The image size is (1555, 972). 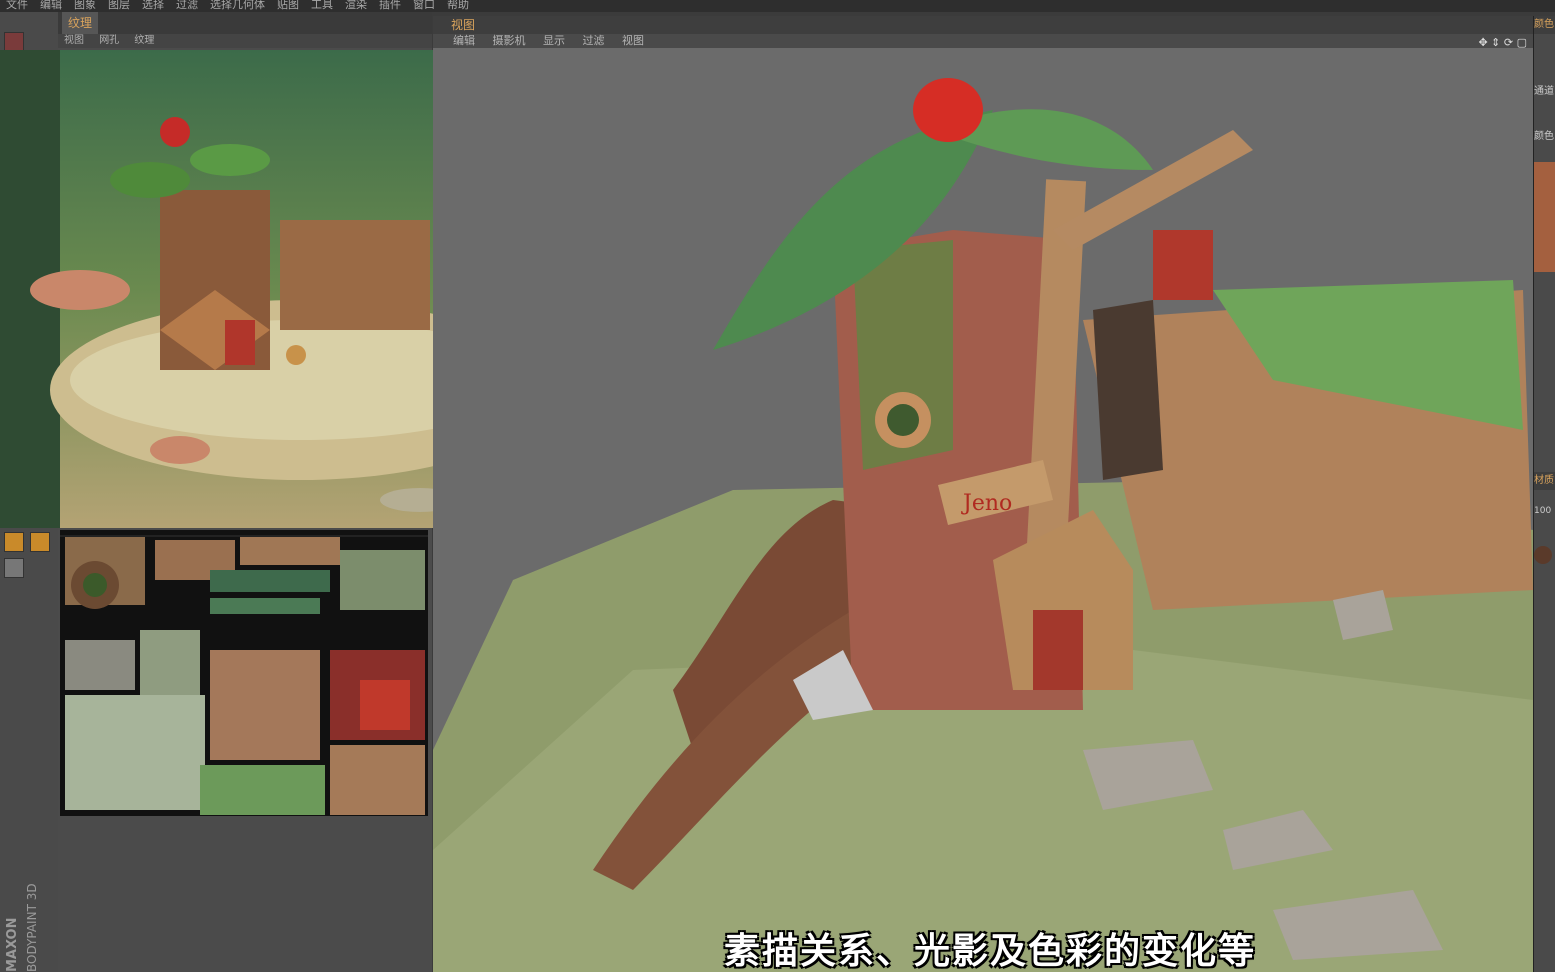 I want to click on tab-texture: 纹理, so click(x=80, y=23).